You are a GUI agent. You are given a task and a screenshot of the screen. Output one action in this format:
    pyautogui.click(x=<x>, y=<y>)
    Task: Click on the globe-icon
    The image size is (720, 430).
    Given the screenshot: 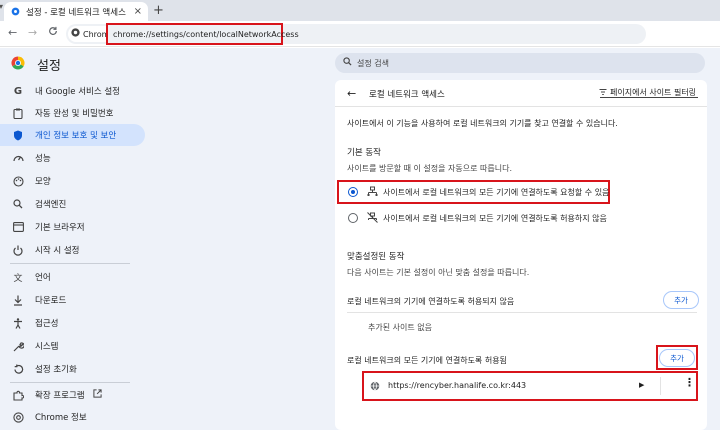 What is the action you would take?
    pyautogui.click(x=375, y=387)
    